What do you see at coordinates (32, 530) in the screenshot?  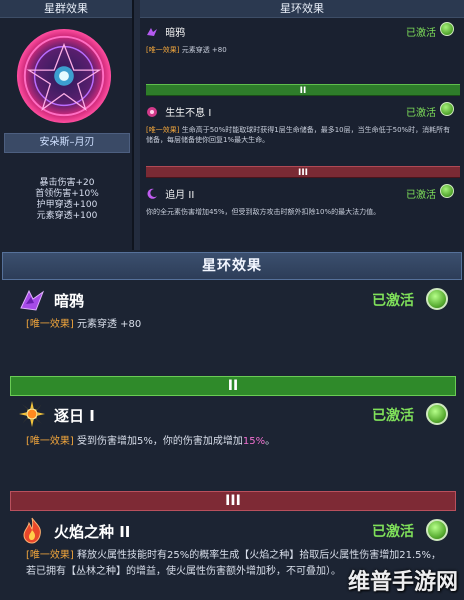 I see `flame-seed-icon` at bounding box center [32, 530].